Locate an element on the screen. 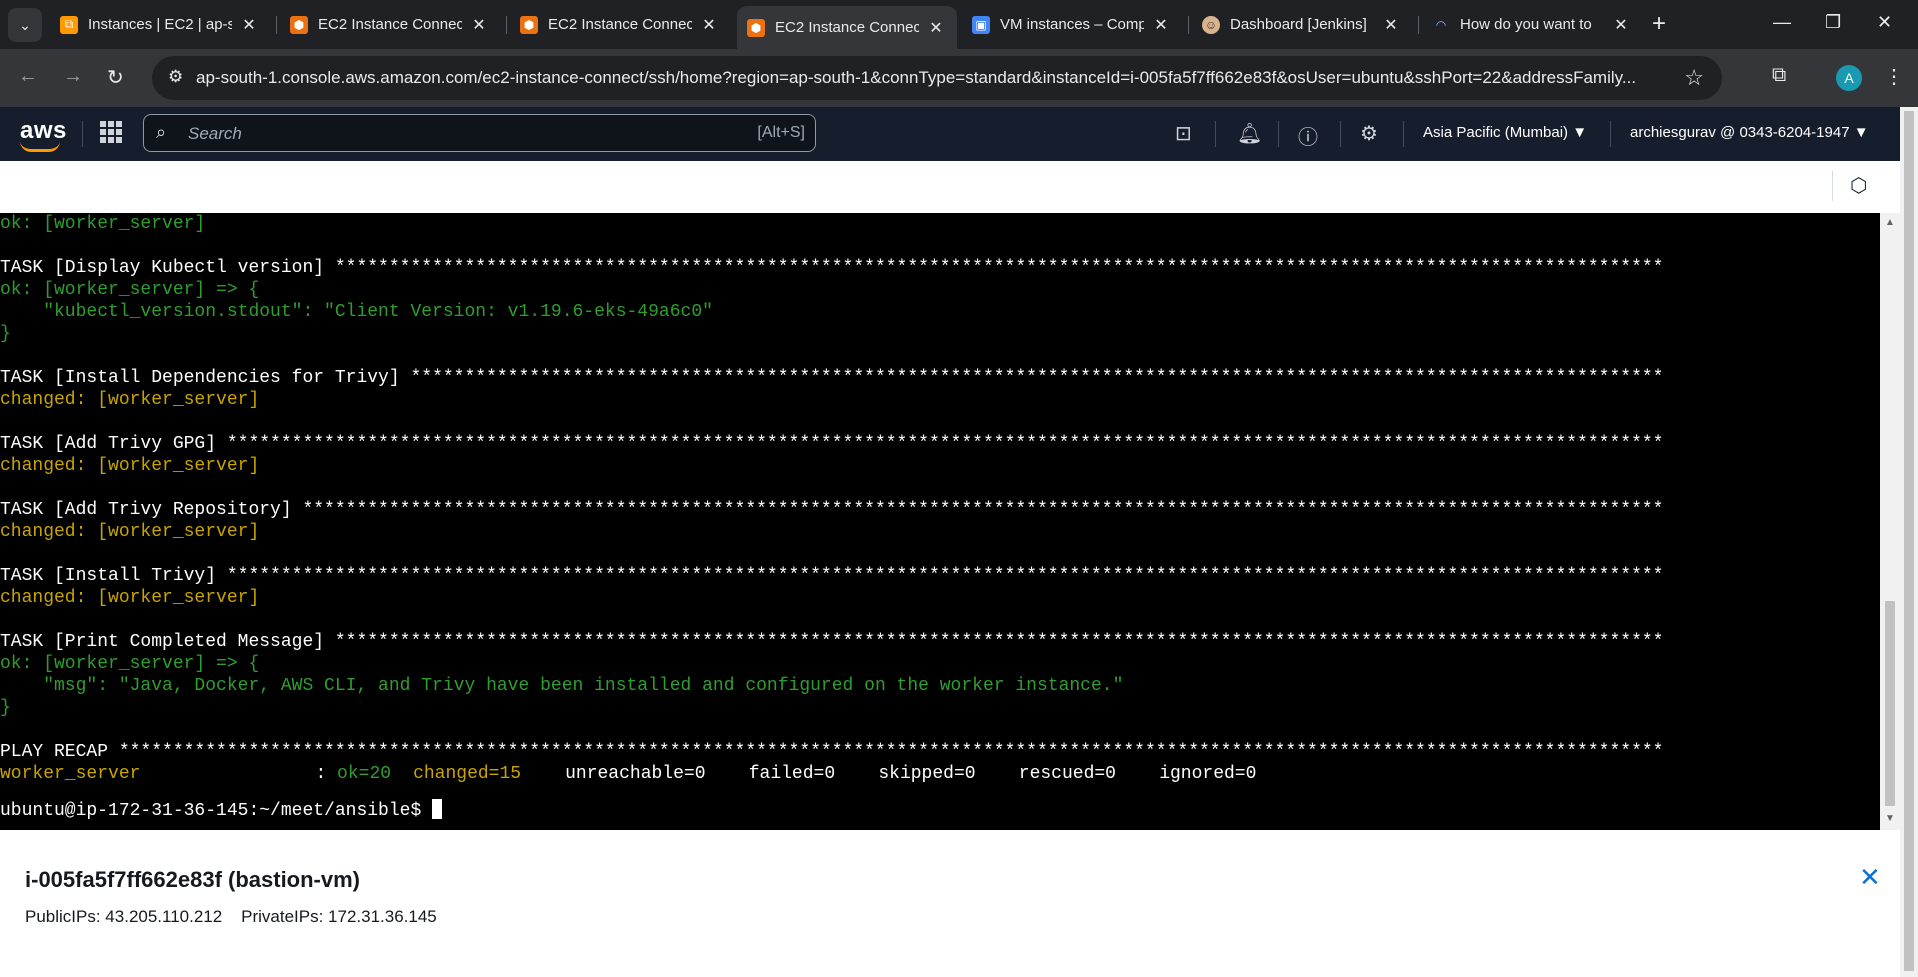 Image resolution: width=1918 pixels, height=977 pixels. forward-arrow-icon: → is located at coordinates (73, 76).